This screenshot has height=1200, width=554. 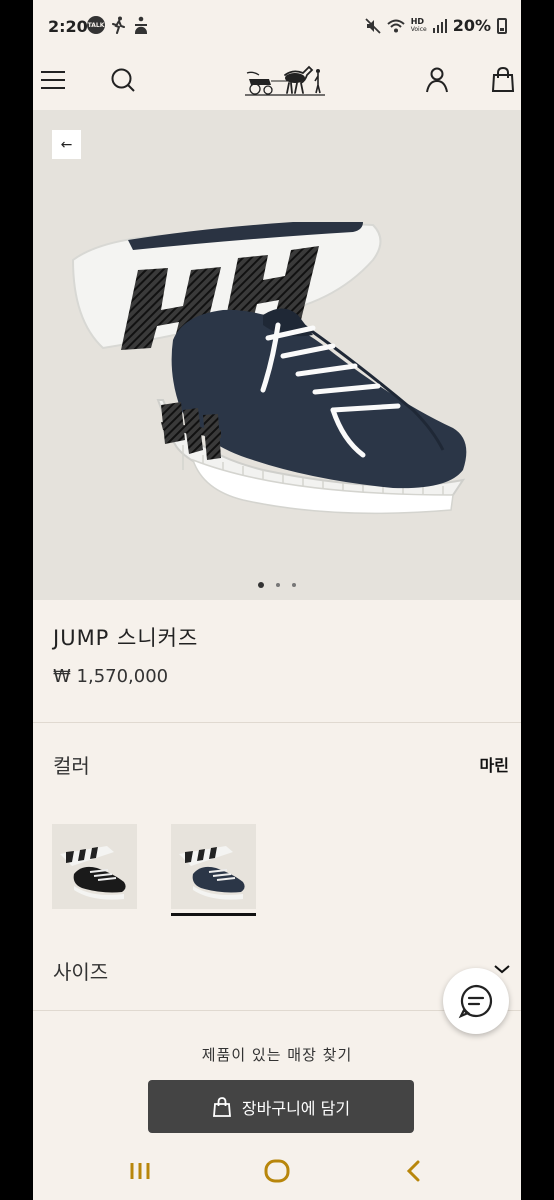 I want to click on battery-percent: 20%, so click(x=471, y=25).